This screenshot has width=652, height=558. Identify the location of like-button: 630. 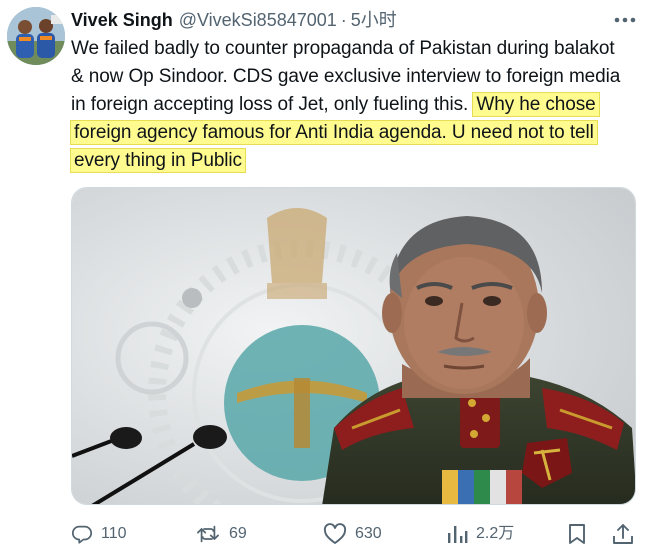
(352, 534).